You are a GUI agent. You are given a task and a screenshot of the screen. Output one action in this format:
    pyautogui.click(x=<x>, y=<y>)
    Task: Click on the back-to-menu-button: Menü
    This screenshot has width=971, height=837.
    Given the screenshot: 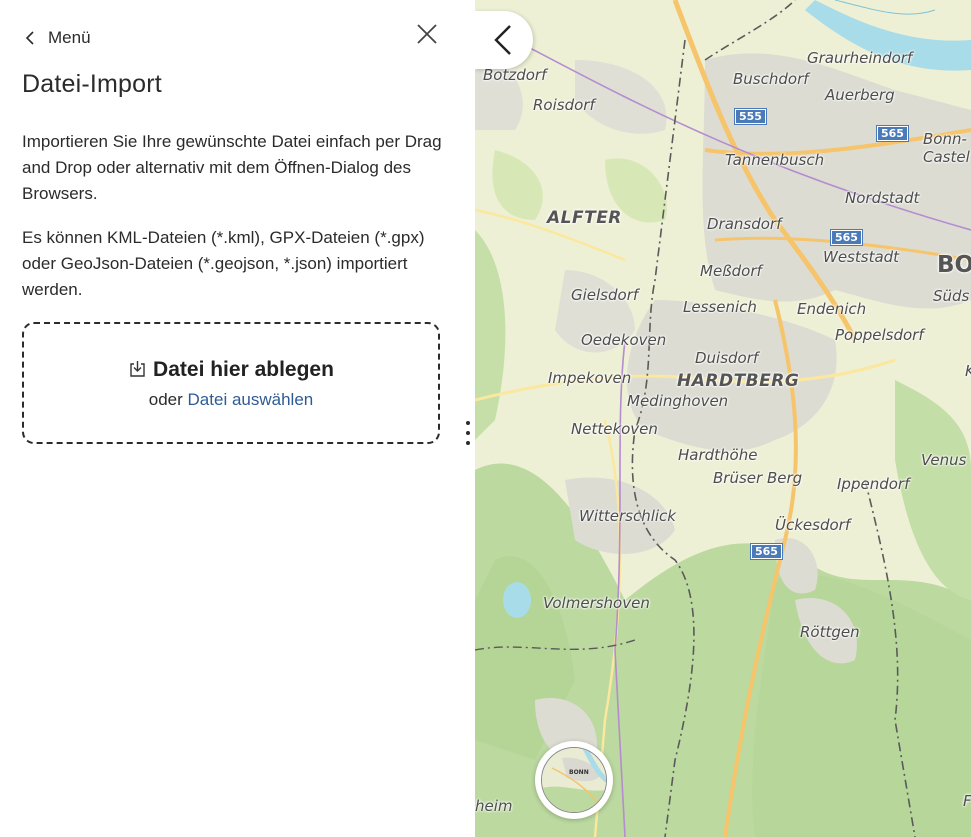 What is the action you would take?
    pyautogui.click(x=56, y=38)
    